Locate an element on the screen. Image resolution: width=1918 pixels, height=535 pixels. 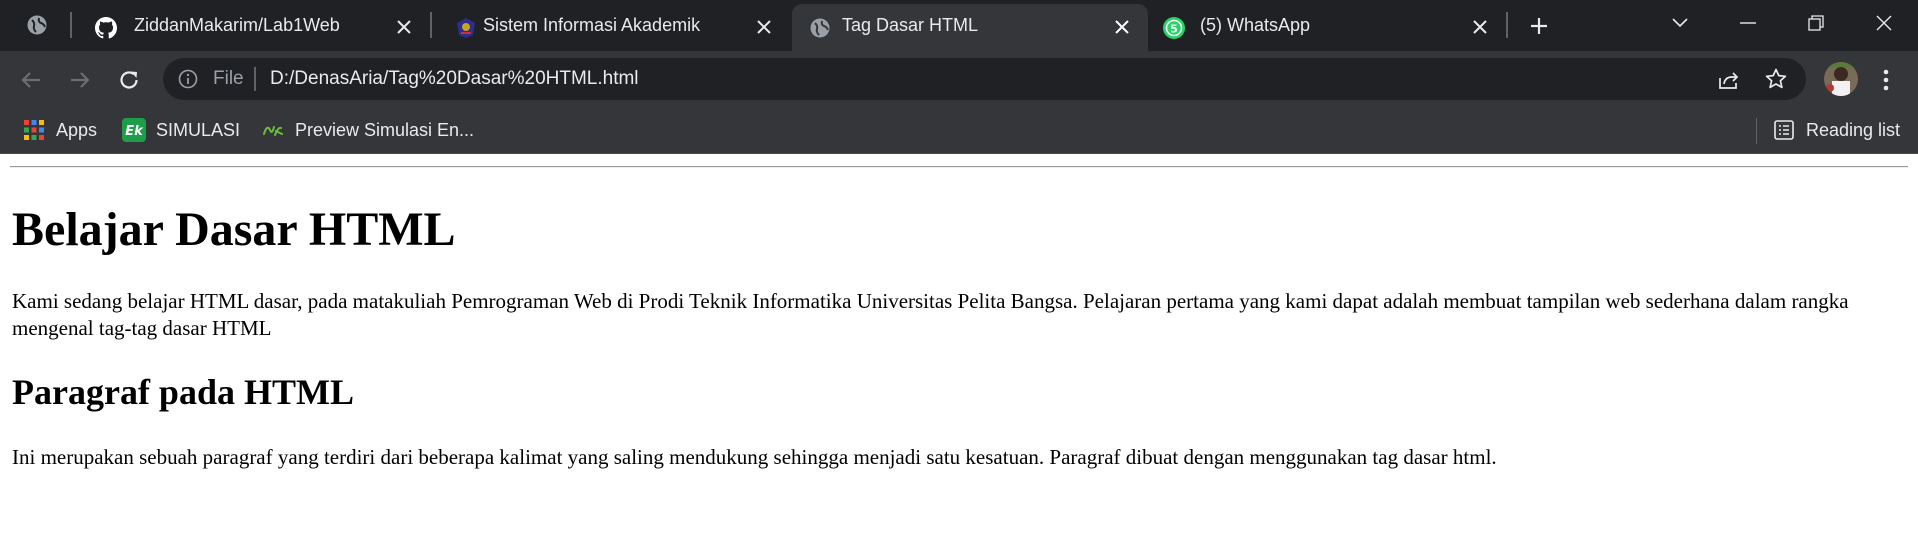
bookmark-simulasi: Ek SIMULASI is located at coordinates (181, 130).